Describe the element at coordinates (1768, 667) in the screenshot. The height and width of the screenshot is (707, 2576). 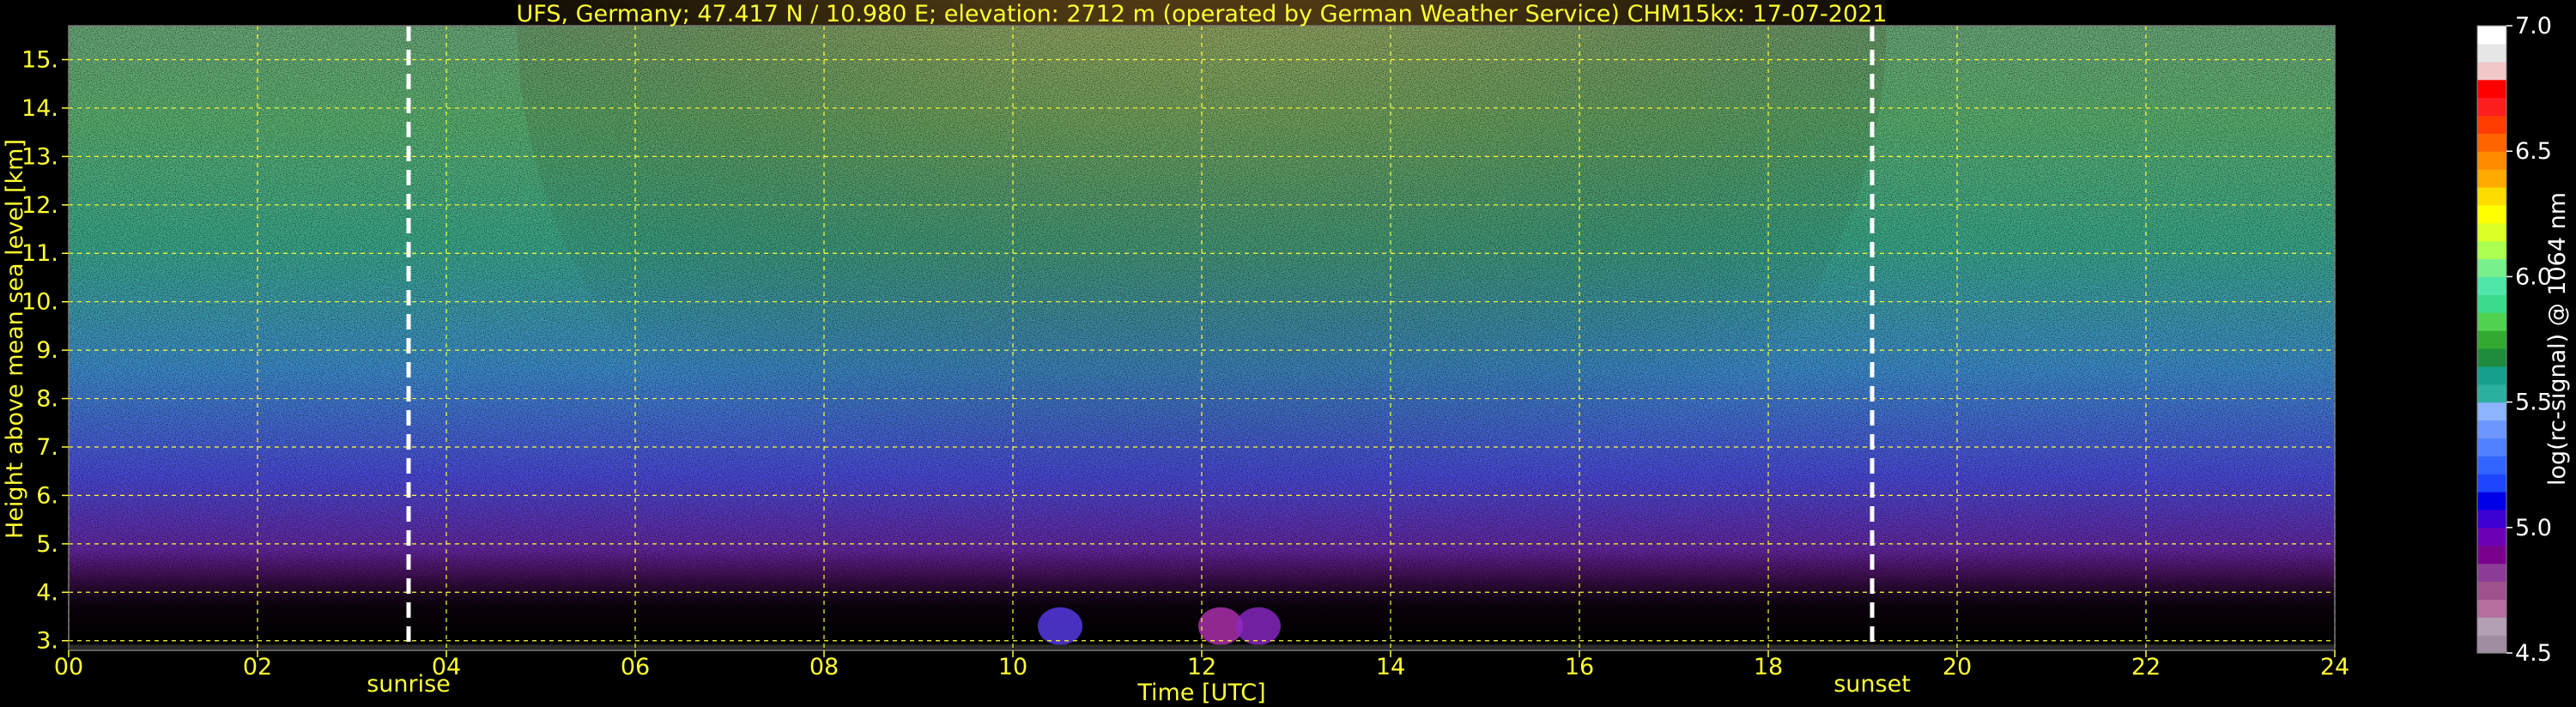
I see `x-tick-label: 18` at that location.